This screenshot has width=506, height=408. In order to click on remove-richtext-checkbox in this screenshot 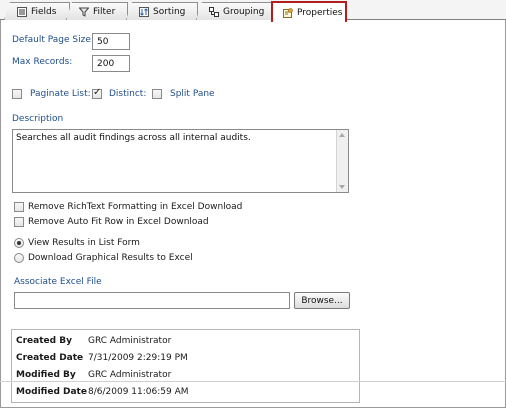, I will do `click(19, 207)`.